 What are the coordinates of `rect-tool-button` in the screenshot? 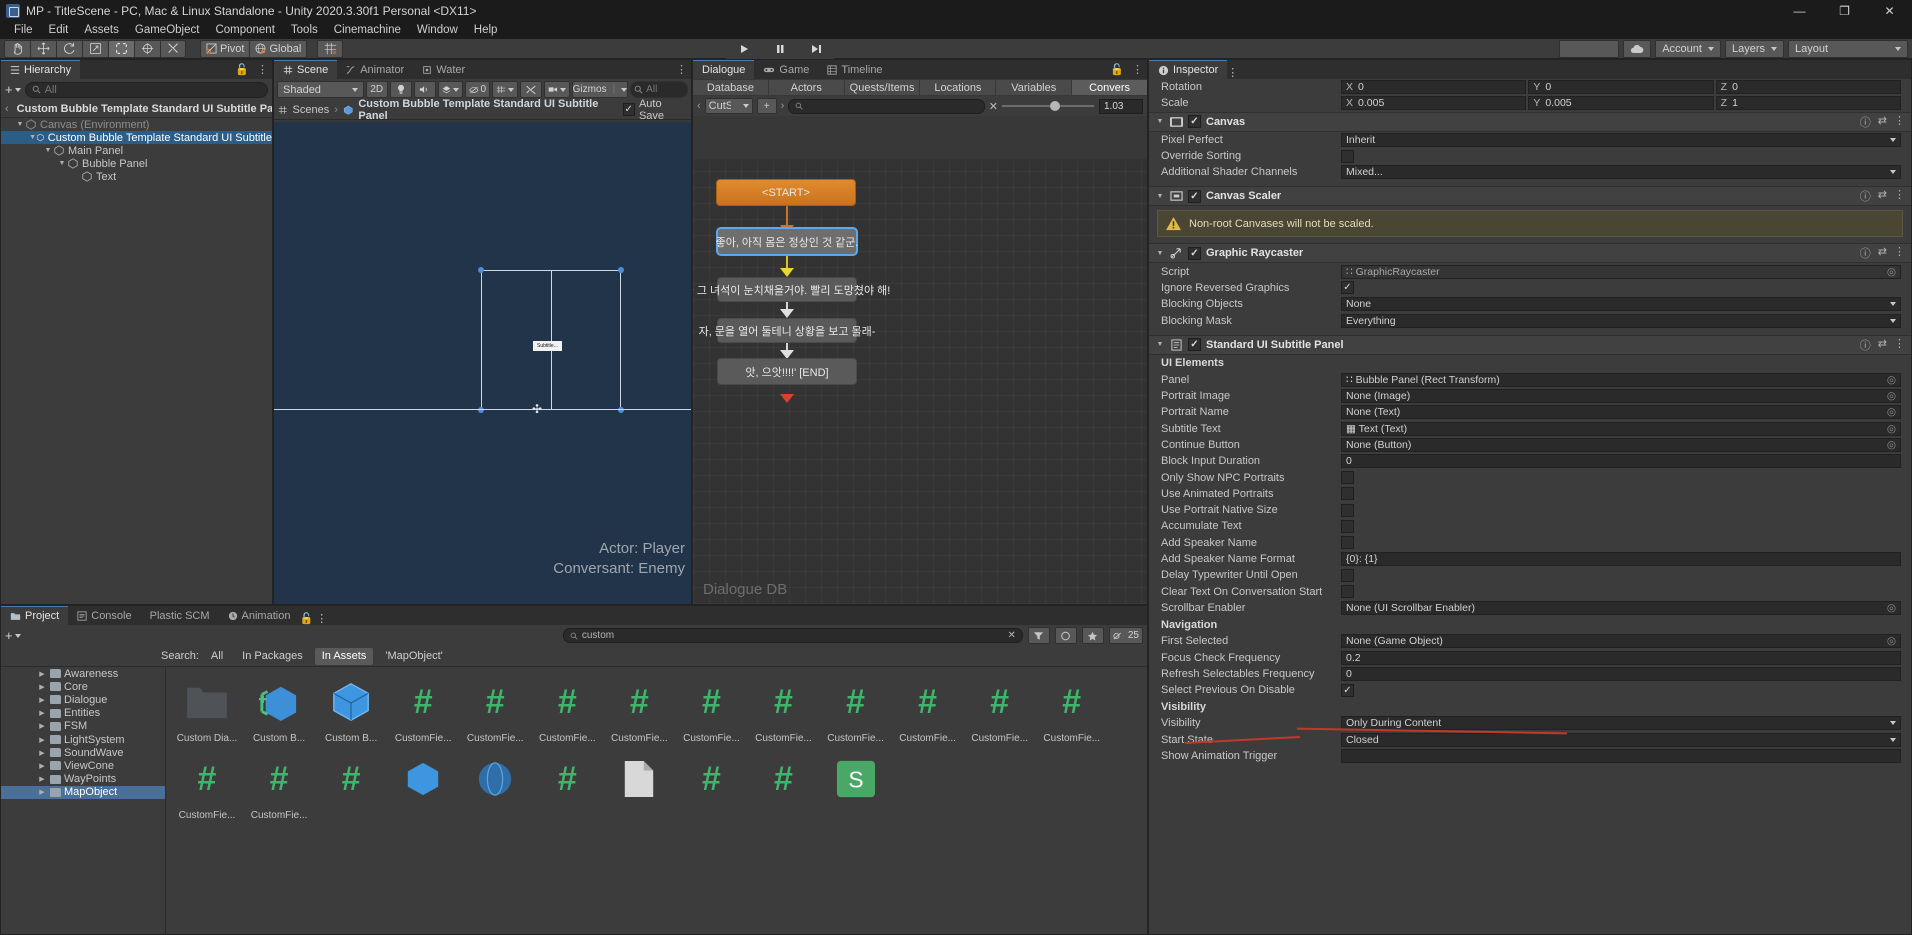 It's located at (121, 48).